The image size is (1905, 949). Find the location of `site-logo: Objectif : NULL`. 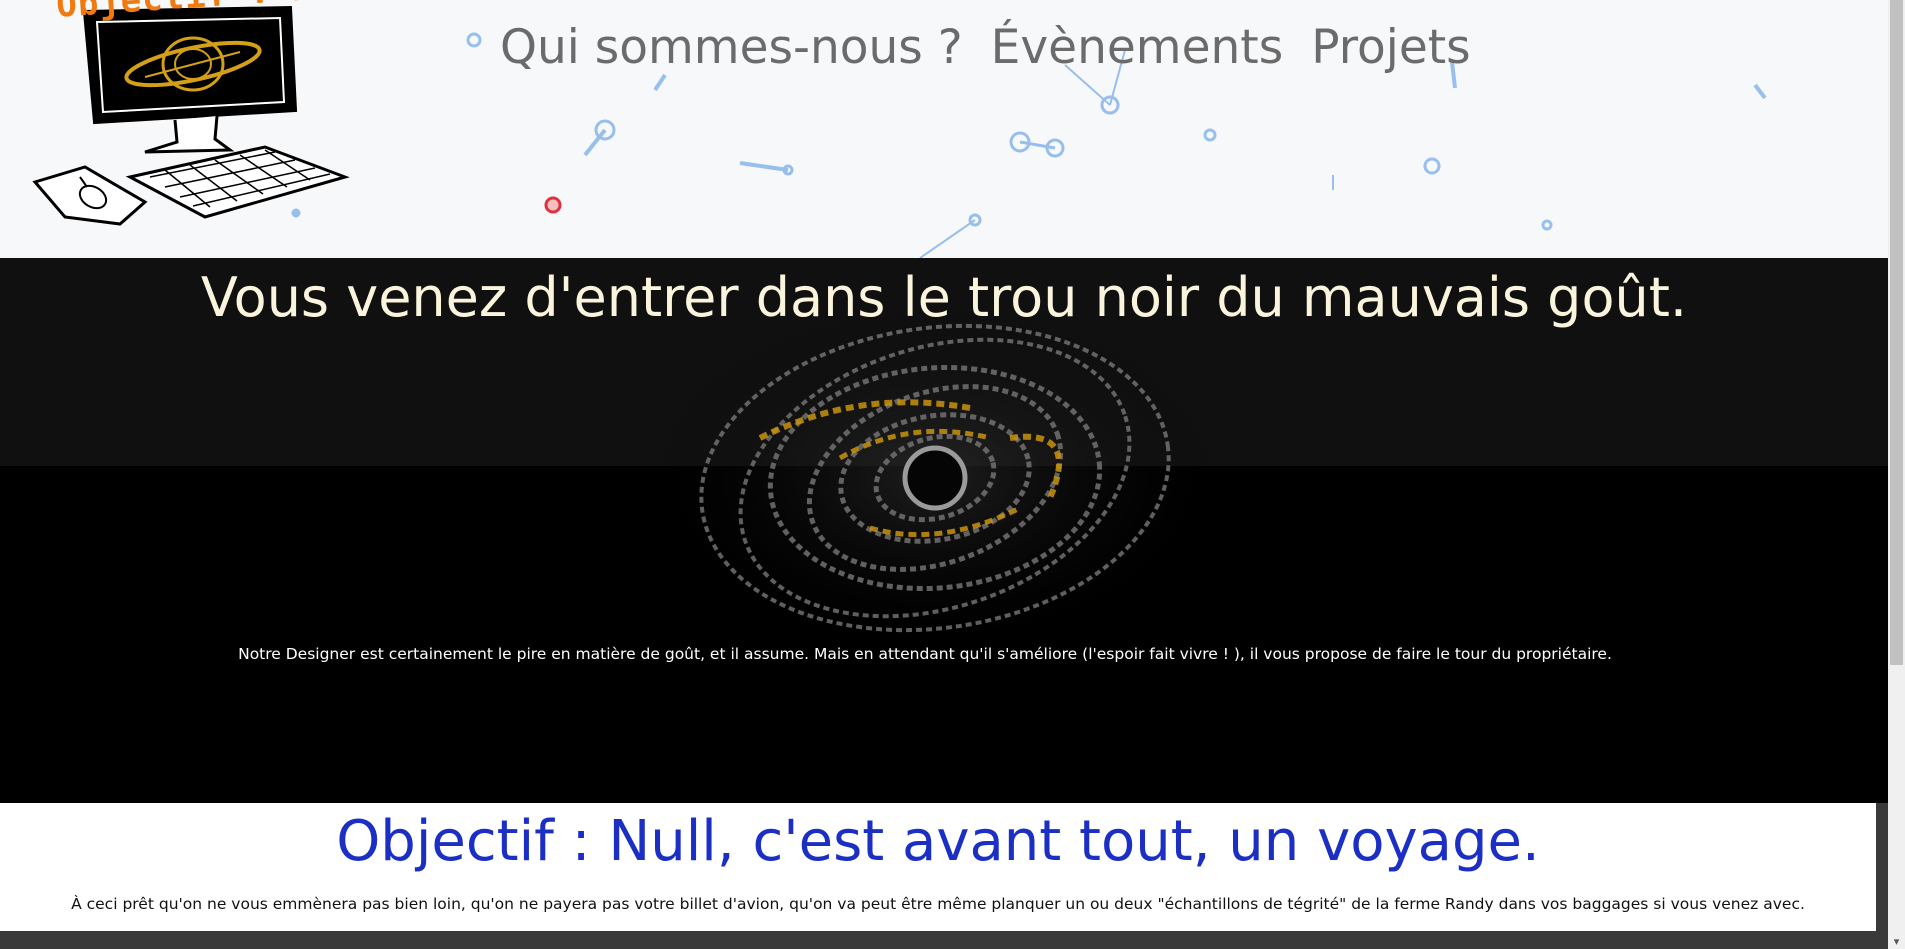

site-logo: Objectif : NULL is located at coordinates (202, 121).